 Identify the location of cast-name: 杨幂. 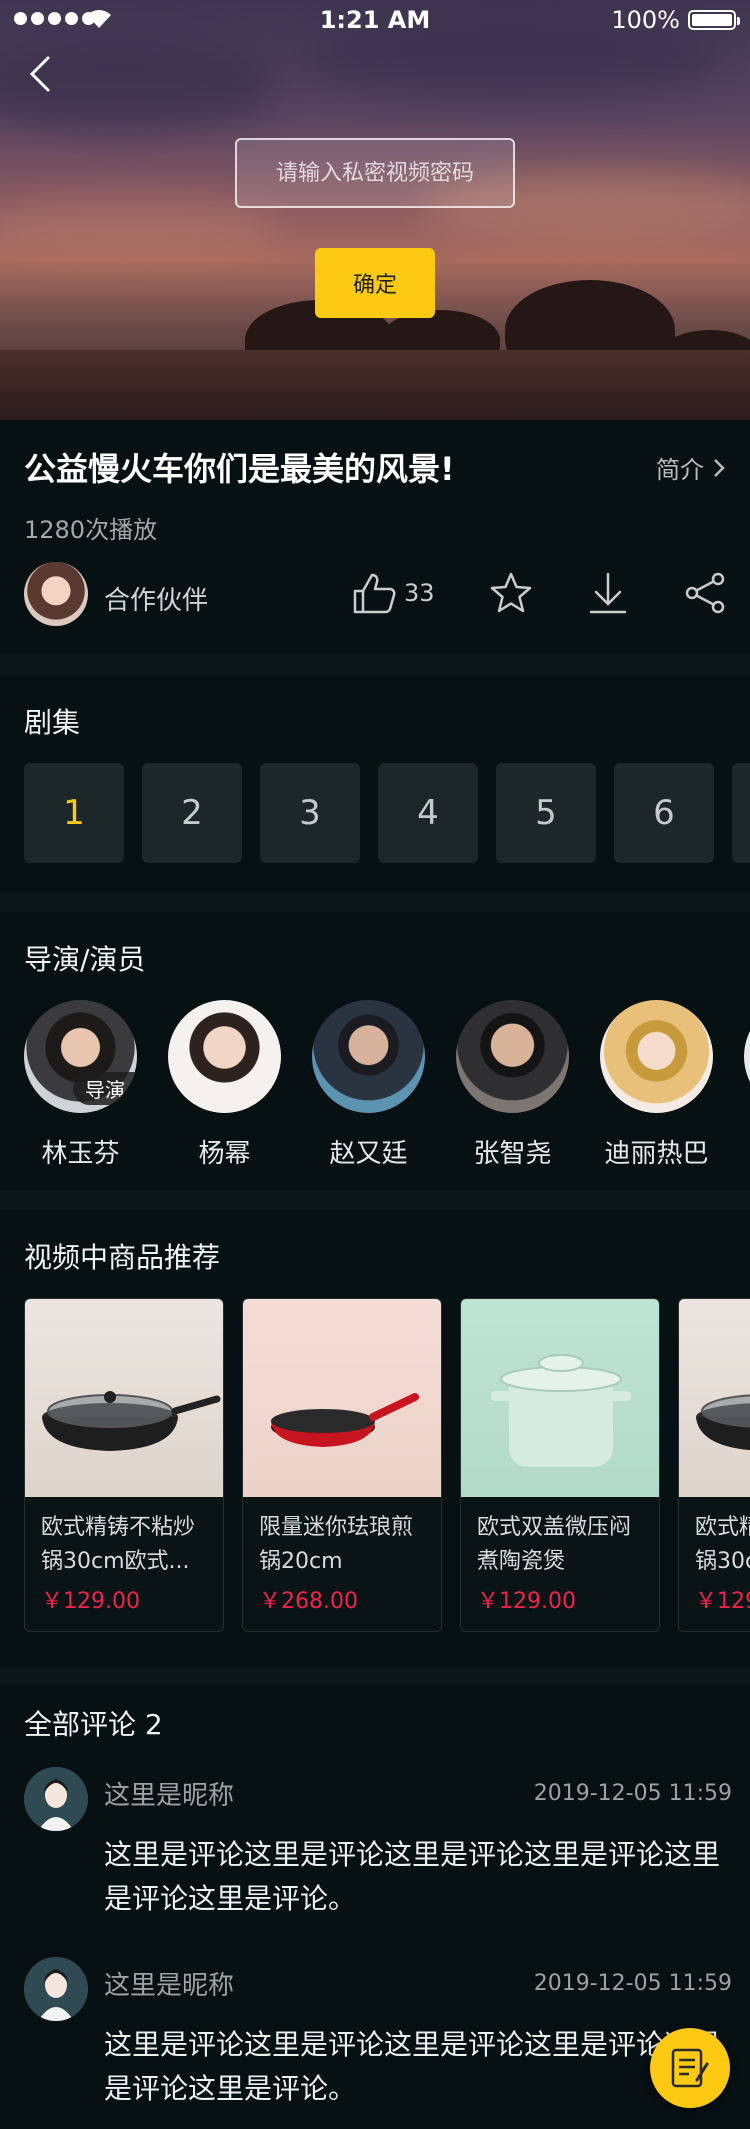
(224, 1154).